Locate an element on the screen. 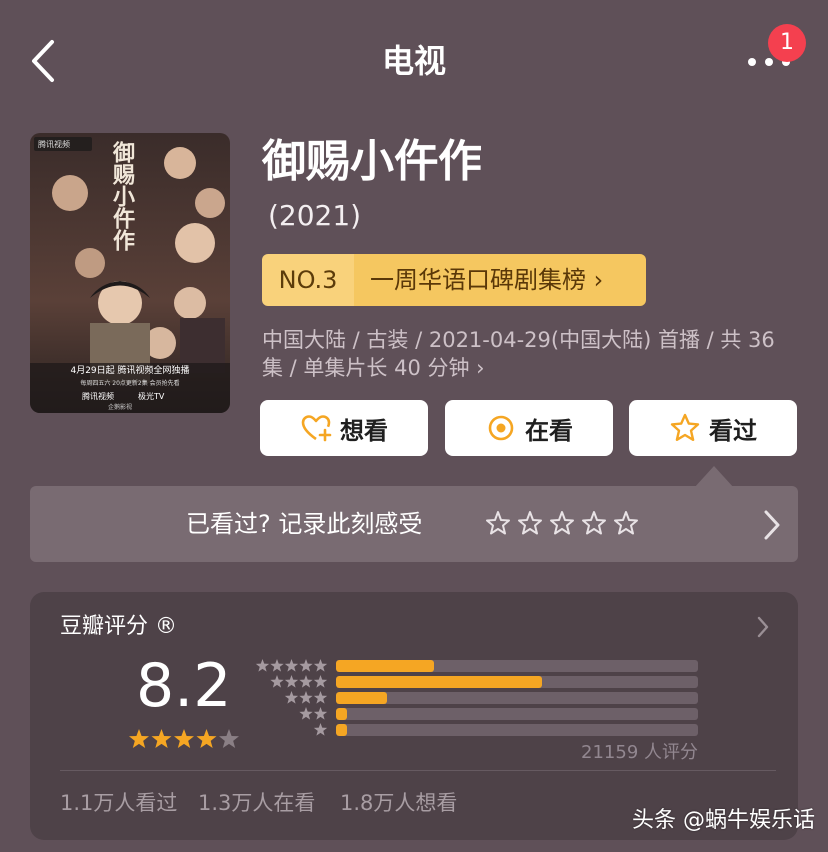 The width and height of the screenshot is (828, 852). watched-button: 看过 is located at coordinates (713, 428).